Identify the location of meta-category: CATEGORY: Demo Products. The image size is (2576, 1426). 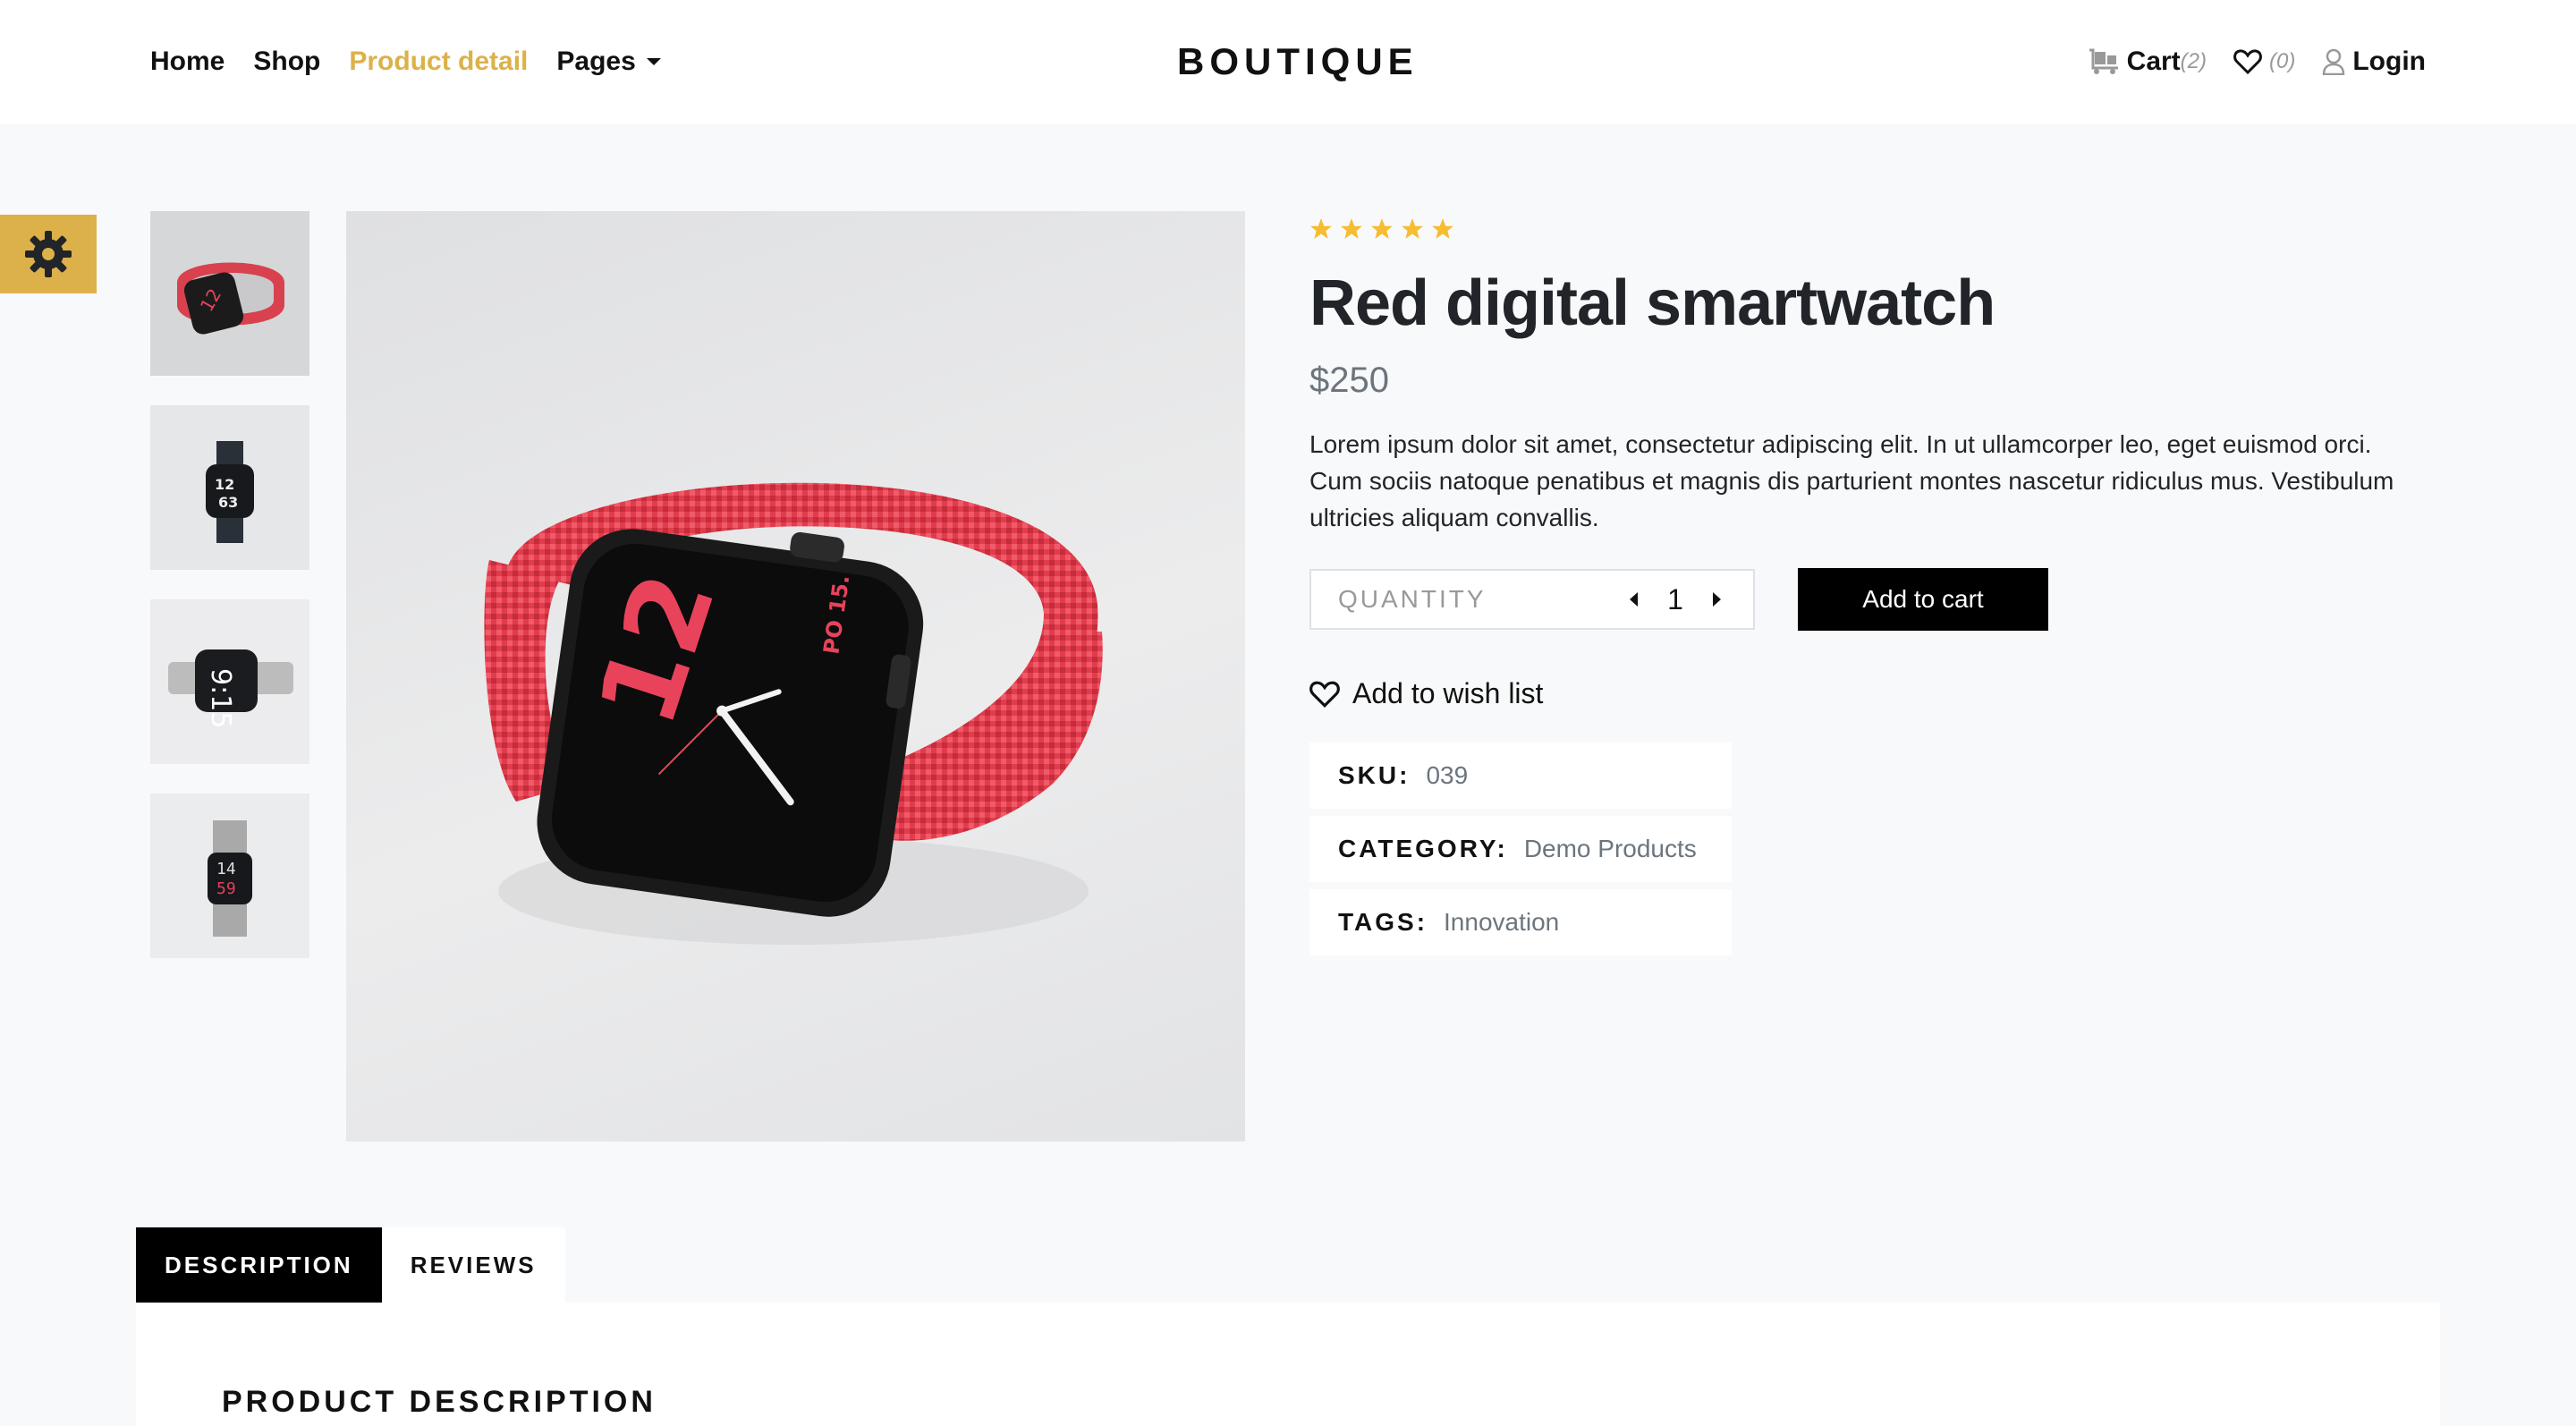
(1520, 849).